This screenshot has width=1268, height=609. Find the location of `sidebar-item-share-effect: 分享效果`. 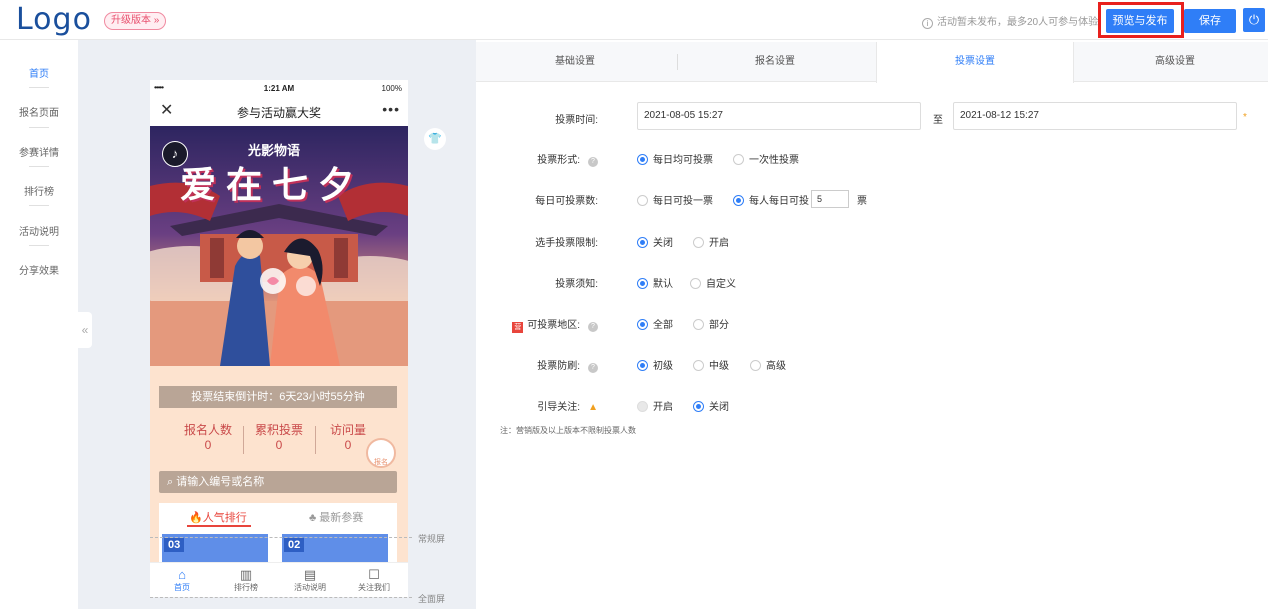

sidebar-item-share-effect: 分享效果 is located at coordinates (39, 269).